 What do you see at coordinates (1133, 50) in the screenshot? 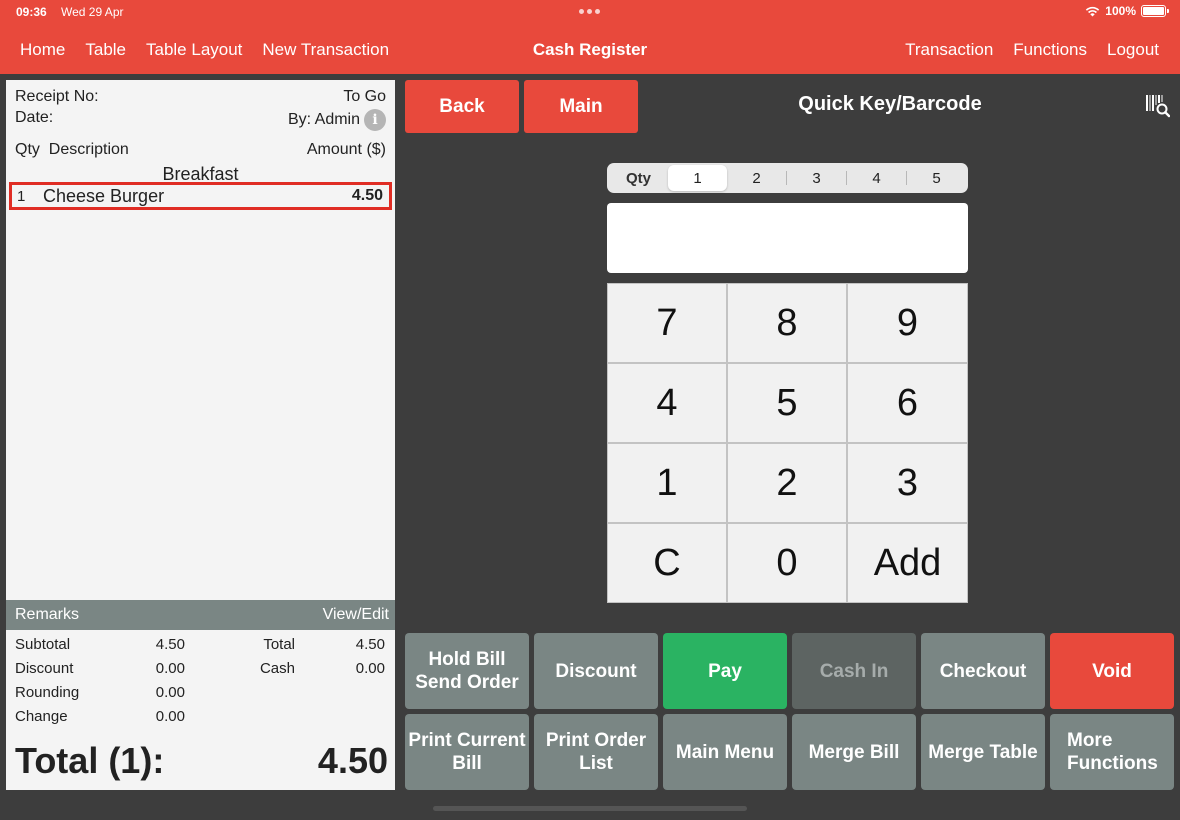
I see `nav-logout: Logout` at bounding box center [1133, 50].